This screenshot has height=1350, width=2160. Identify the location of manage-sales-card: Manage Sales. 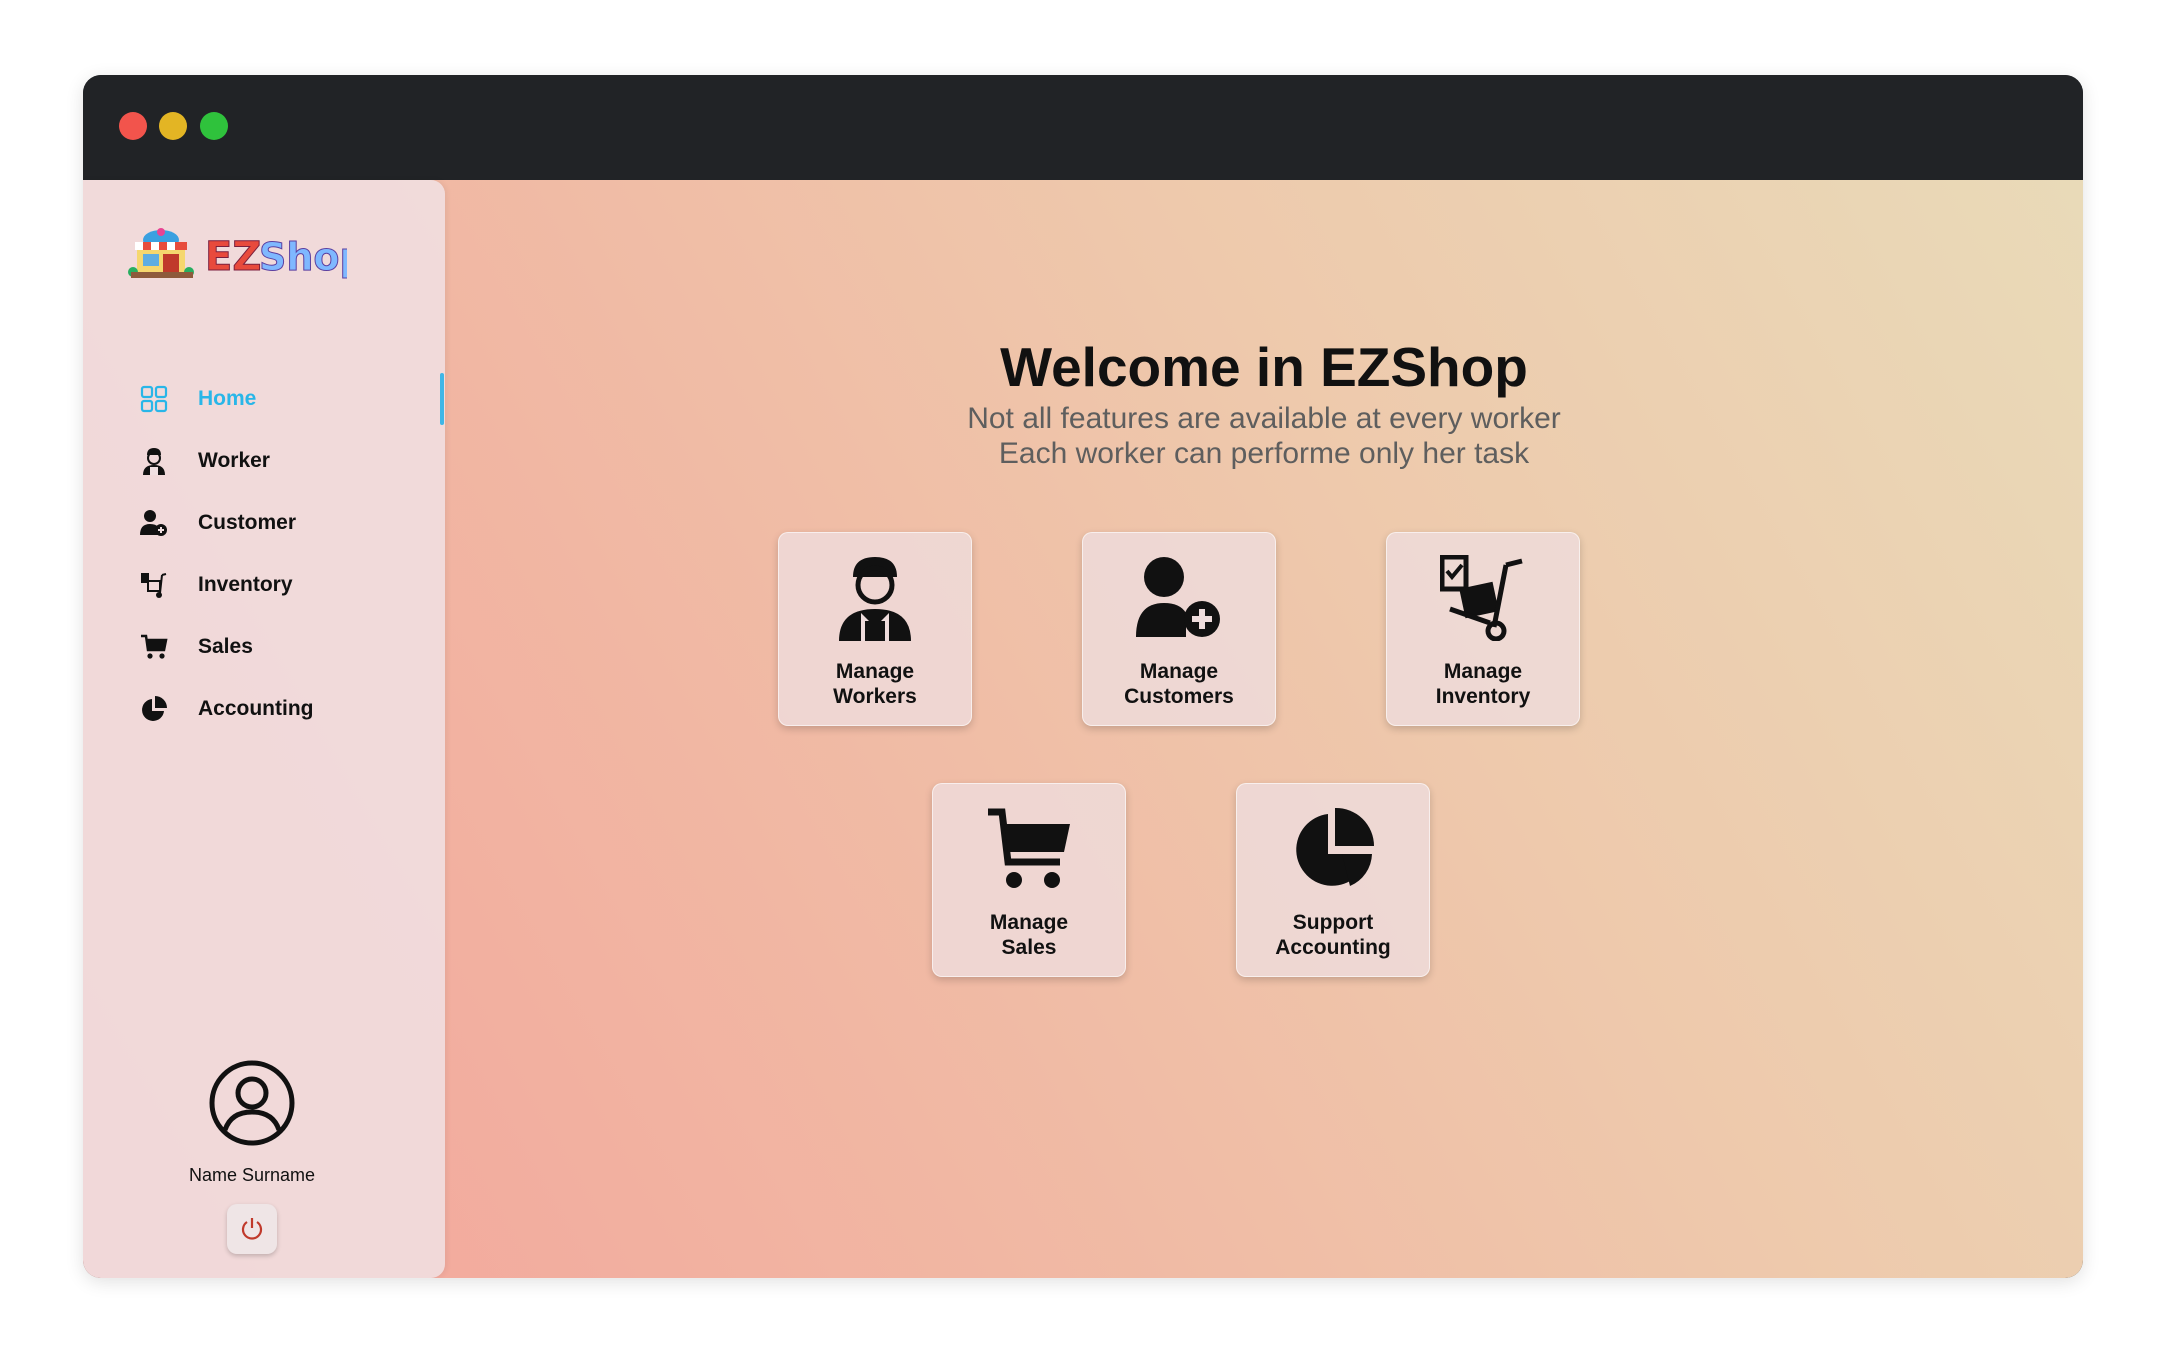
(1029, 880).